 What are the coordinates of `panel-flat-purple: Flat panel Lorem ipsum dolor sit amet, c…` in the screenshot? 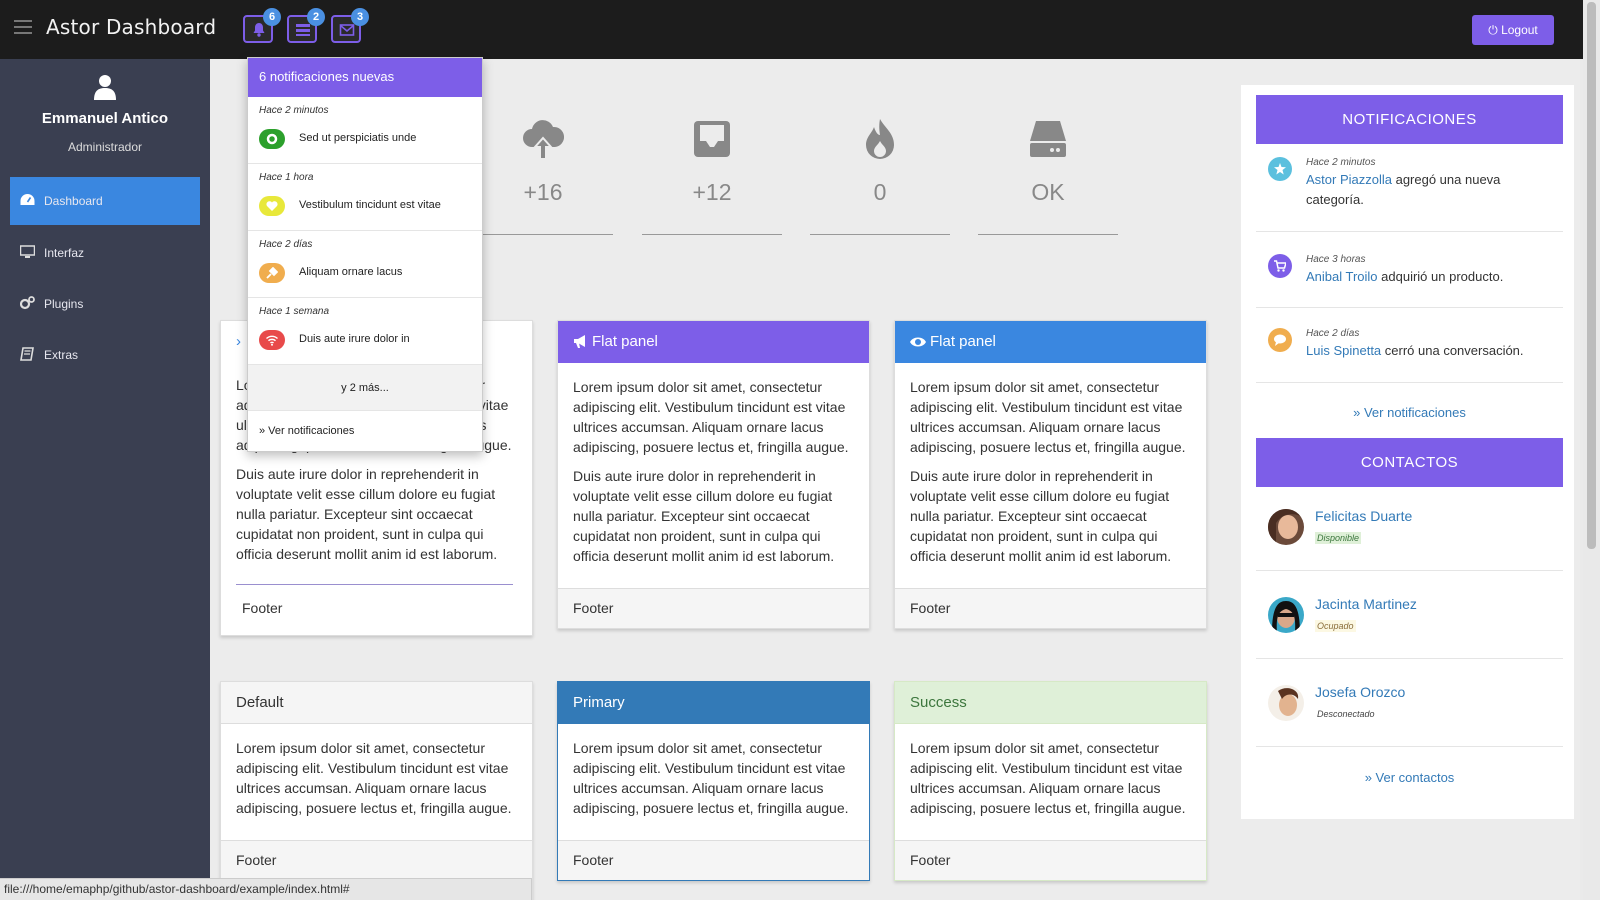 It's located at (713, 474).